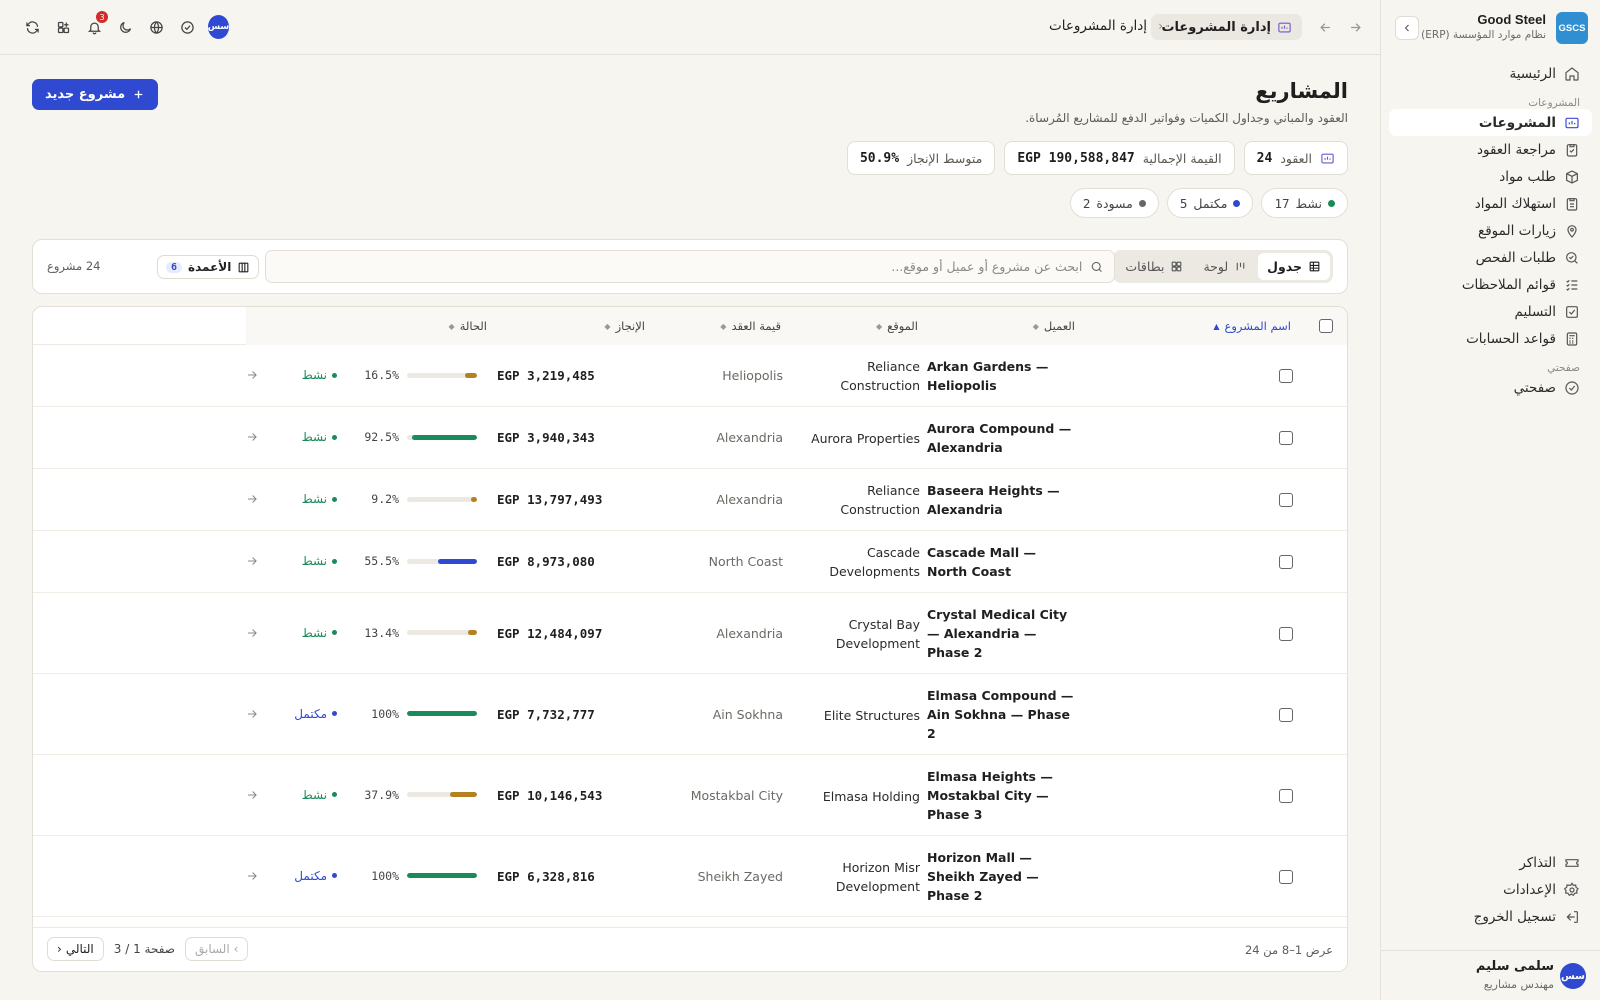 The width and height of the screenshot is (1600, 1000). I want to click on sidebar-item-settings: الإعدادات, so click(1490, 889).